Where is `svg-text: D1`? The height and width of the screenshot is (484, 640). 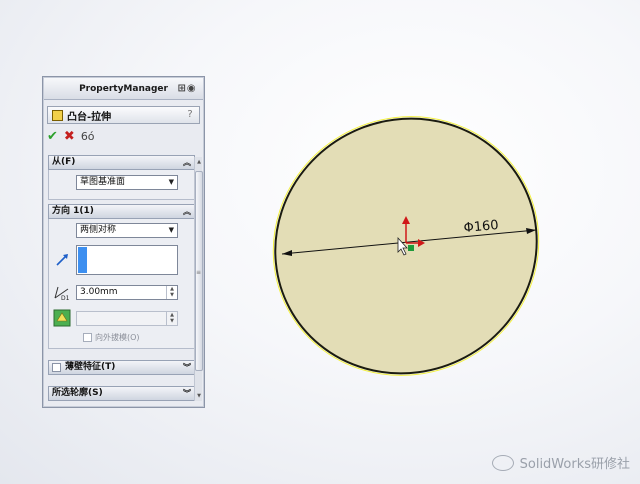
svg-text: D1 is located at coordinates (65, 298).